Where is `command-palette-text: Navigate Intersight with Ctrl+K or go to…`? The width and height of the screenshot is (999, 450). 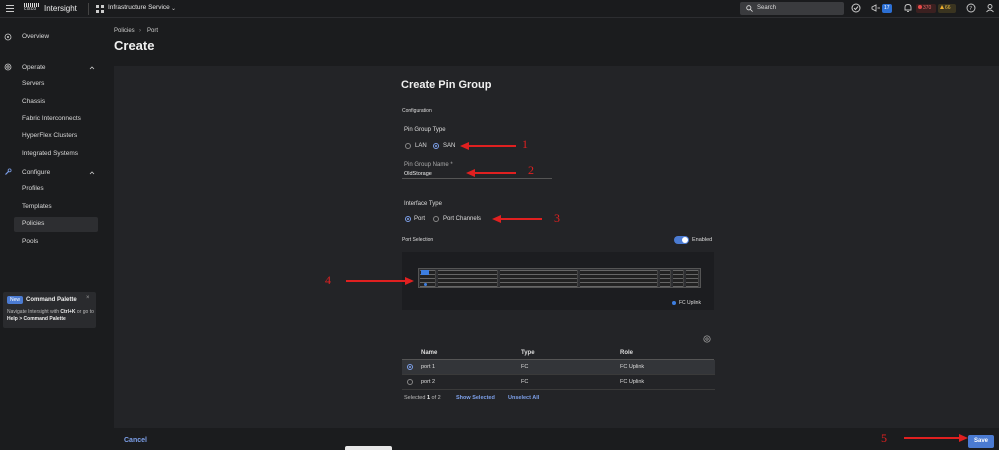 command-palette-text: Navigate Intersight with Ctrl+K or go to… is located at coordinates (51, 316).